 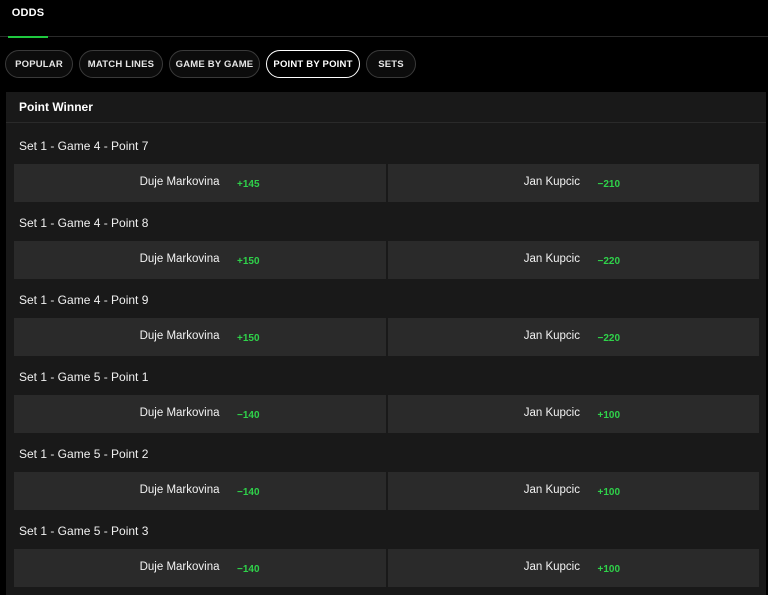 I want to click on market-title: Set 1 - Game 5 - Point 1, so click(x=84, y=377).